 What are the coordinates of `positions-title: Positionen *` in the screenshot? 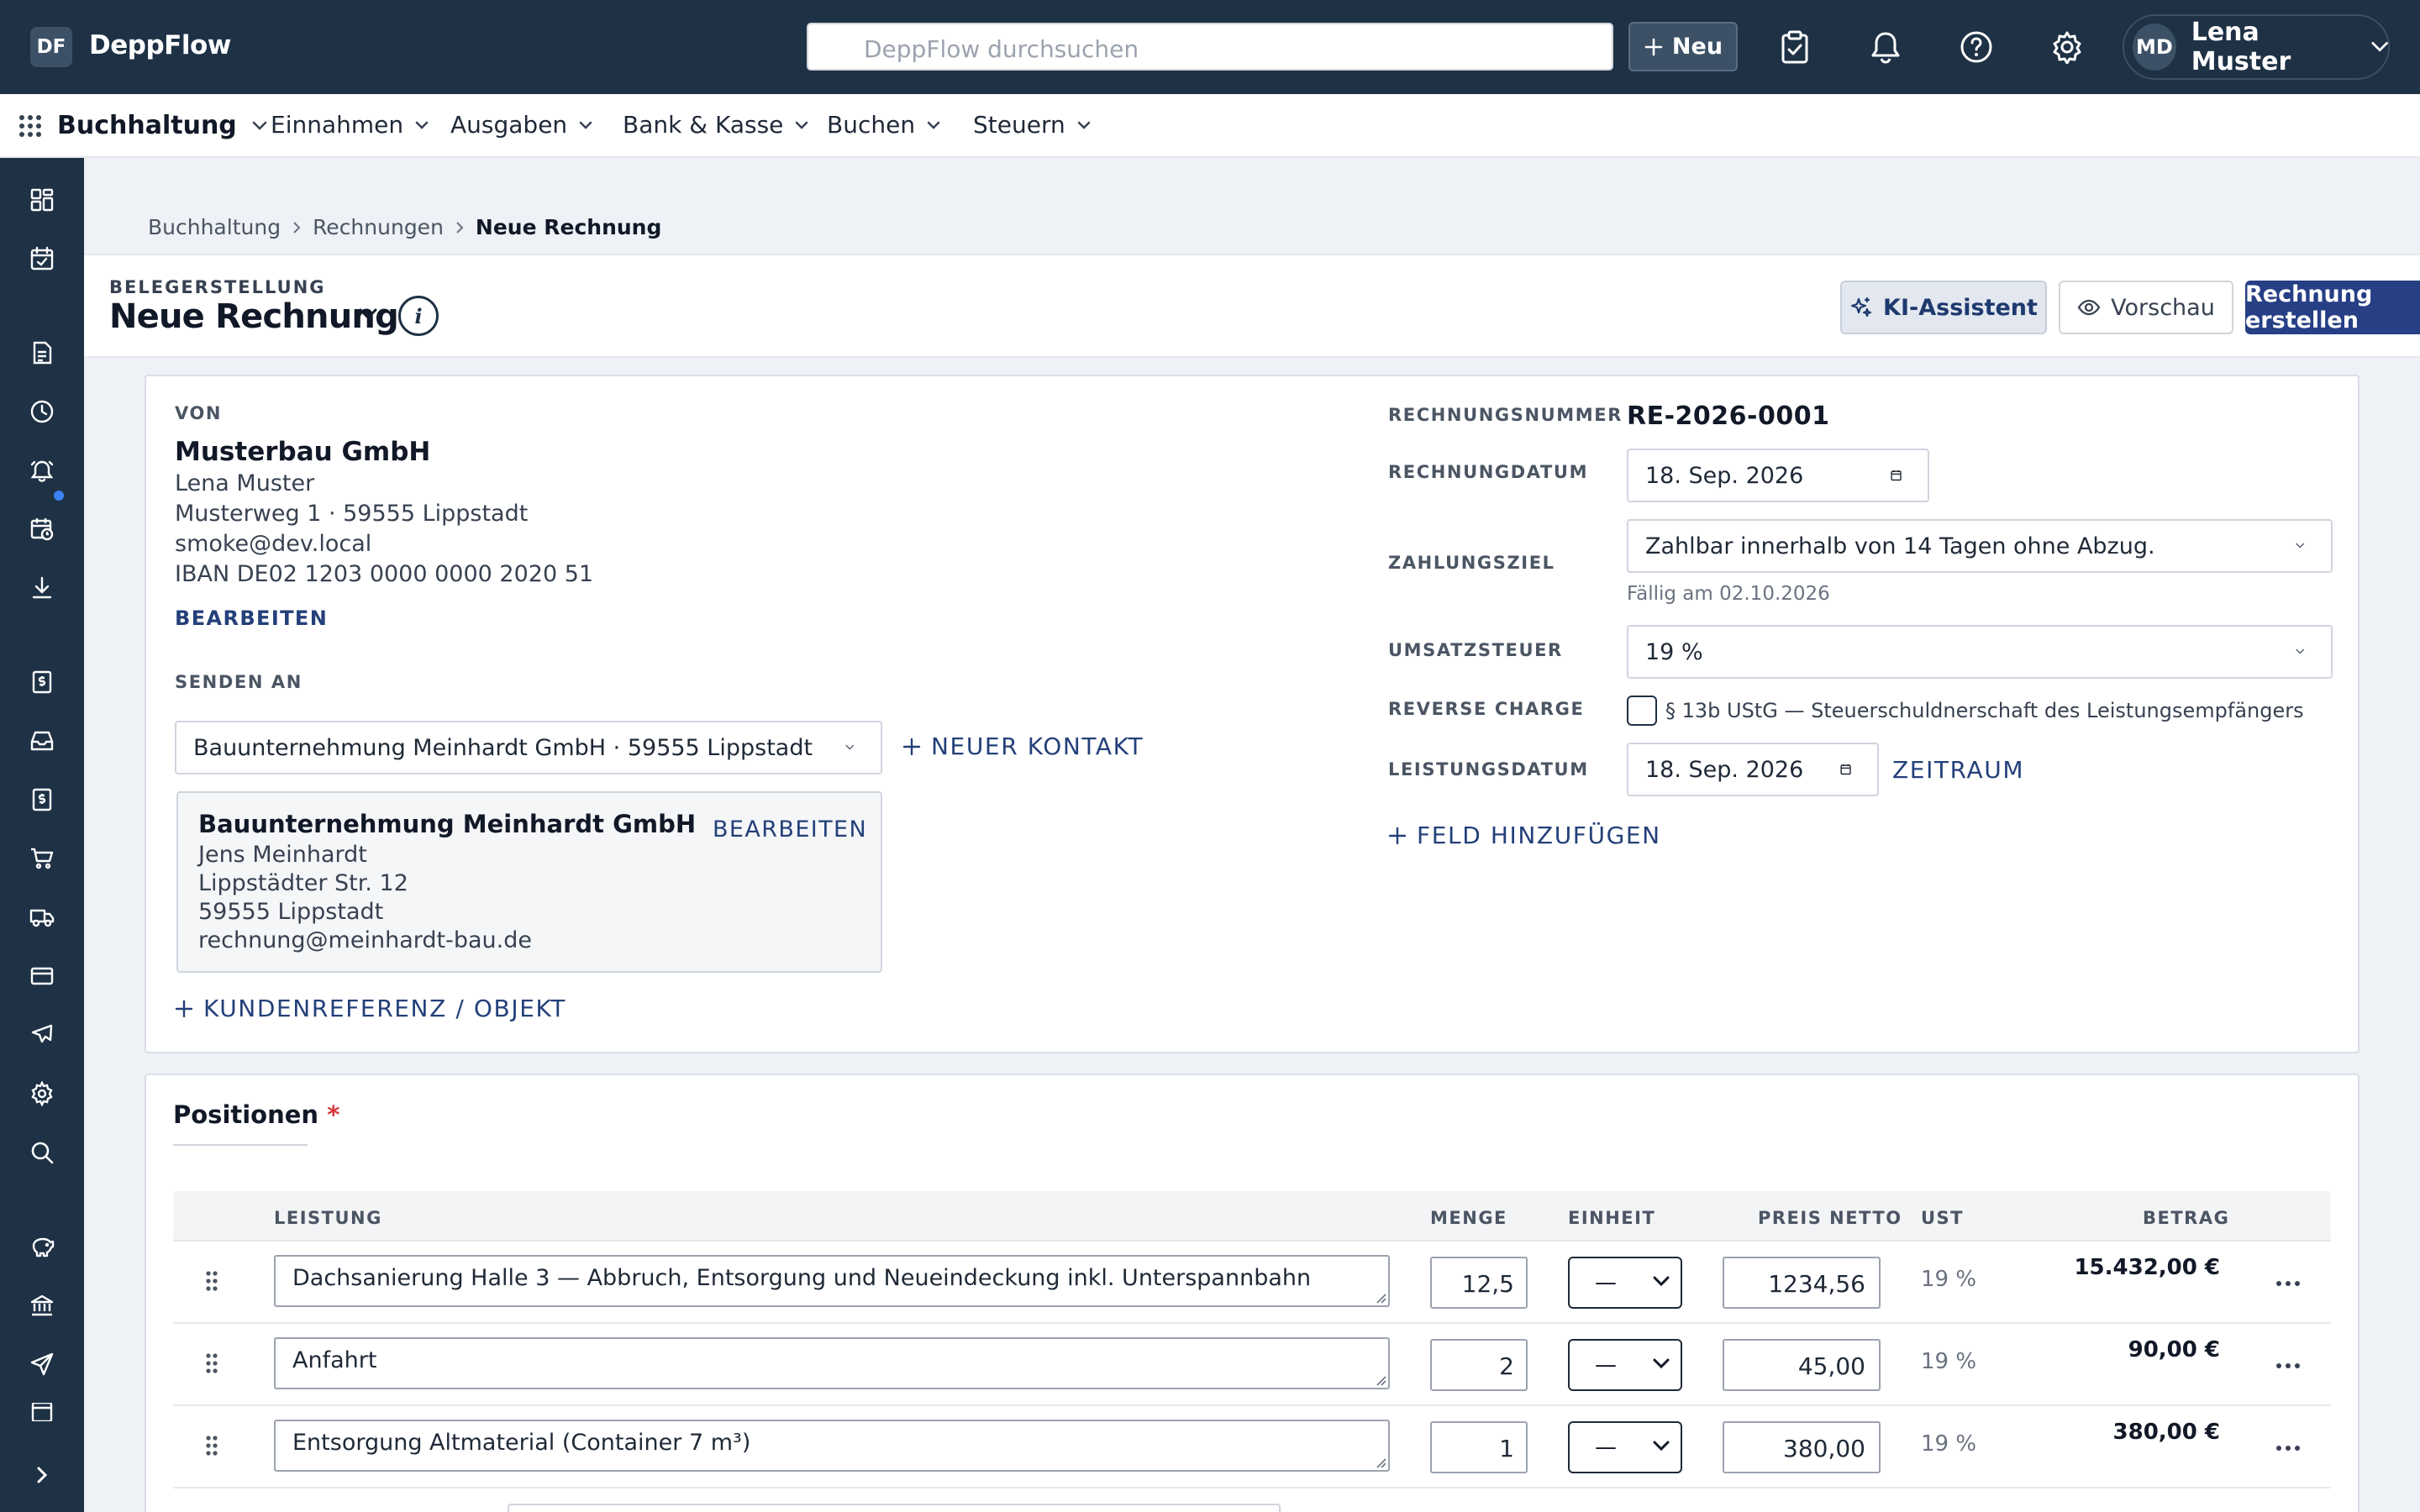 It's located at (256, 1114).